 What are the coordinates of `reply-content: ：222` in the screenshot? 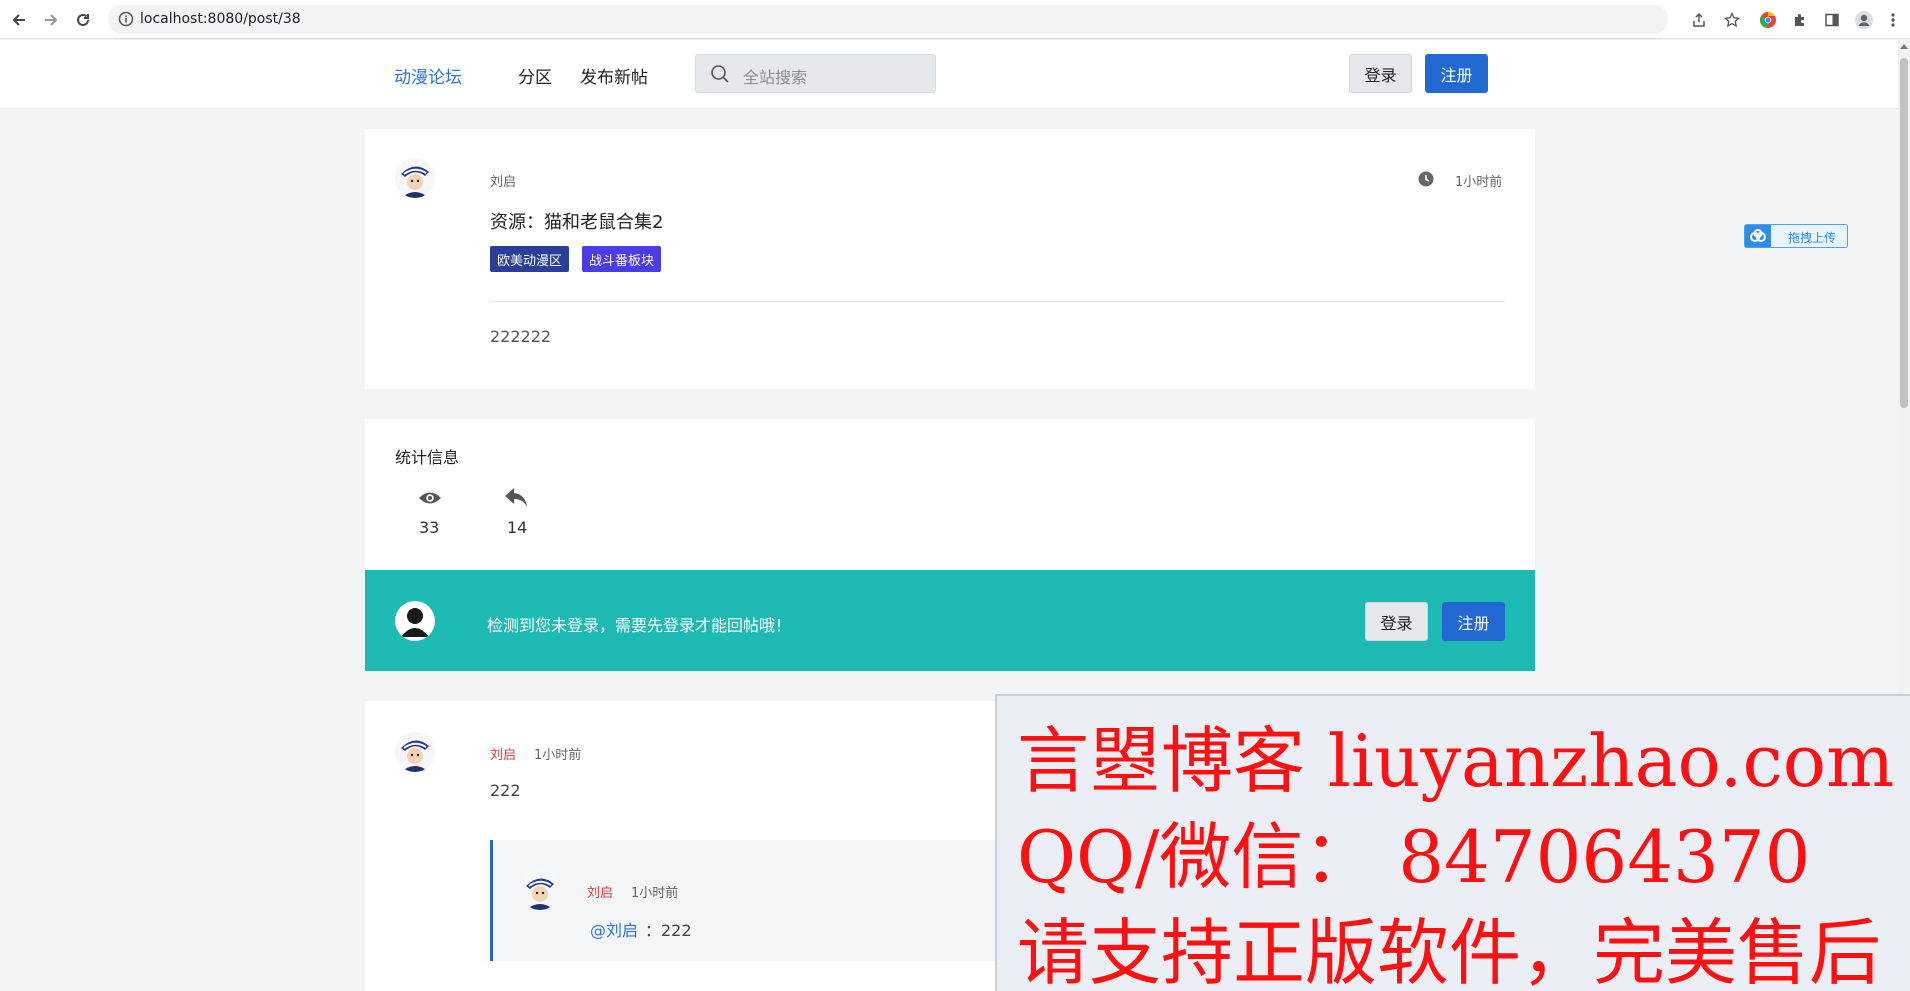 It's located at (668, 930).